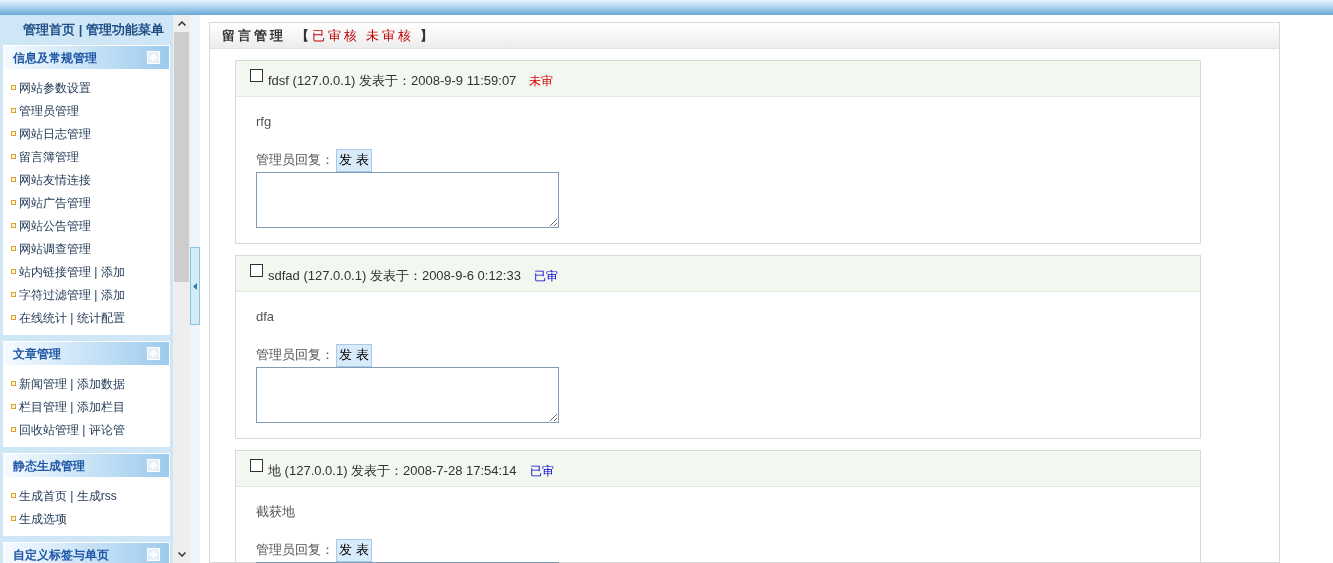  Describe the element at coordinates (68, 495) in the screenshot. I see `menu-link: 生成首页 | 生成rss` at that location.